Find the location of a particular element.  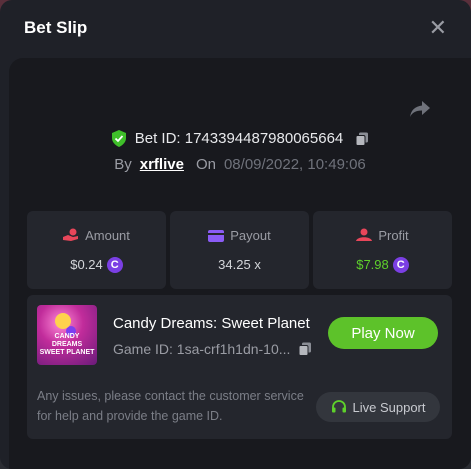

profit-person-icon is located at coordinates (364, 234).